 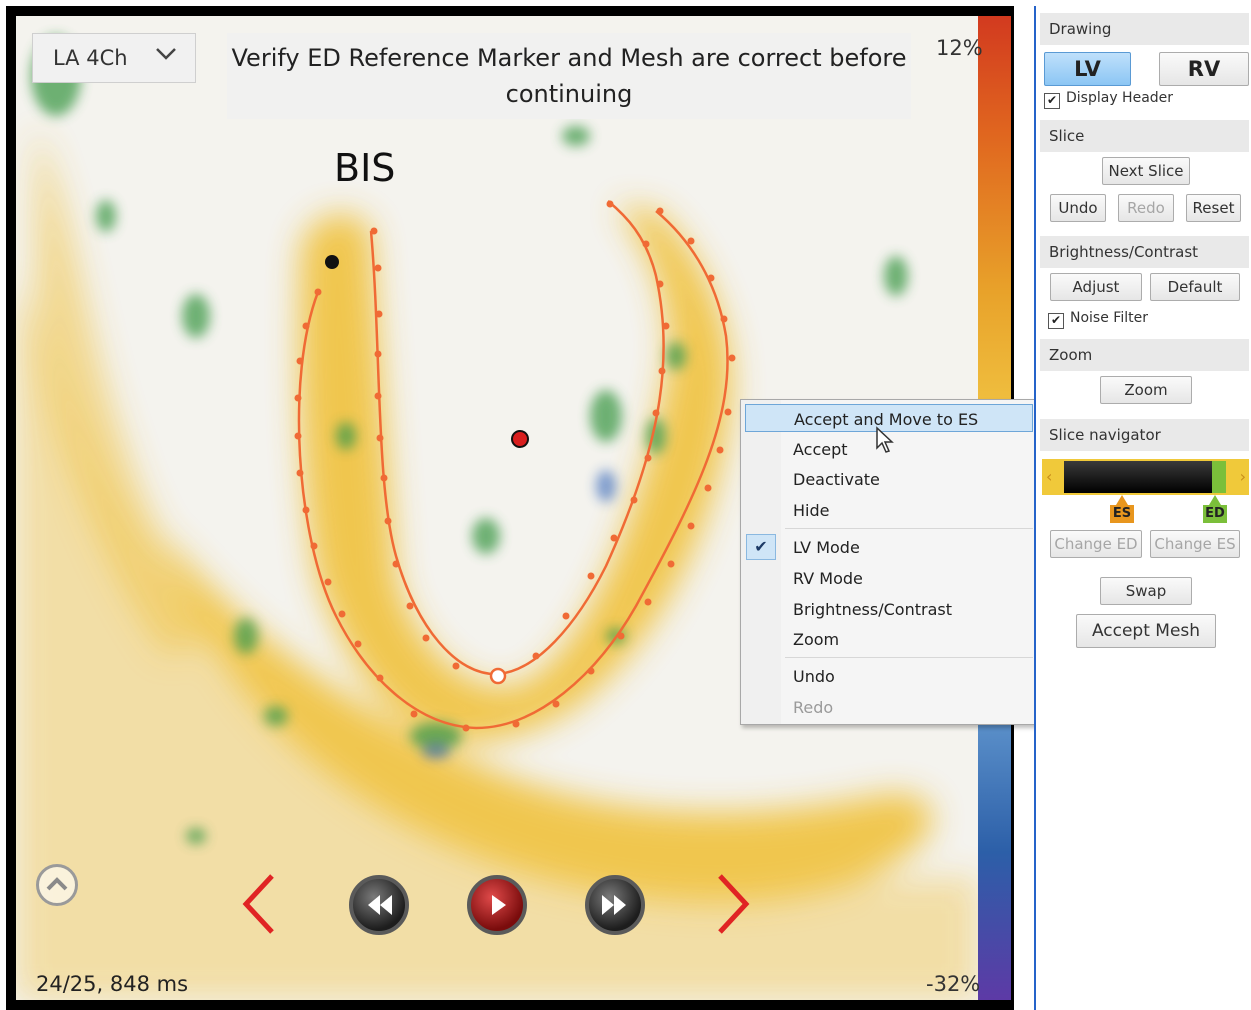 I want to click on chevron-down-icon, so click(x=166, y=56).